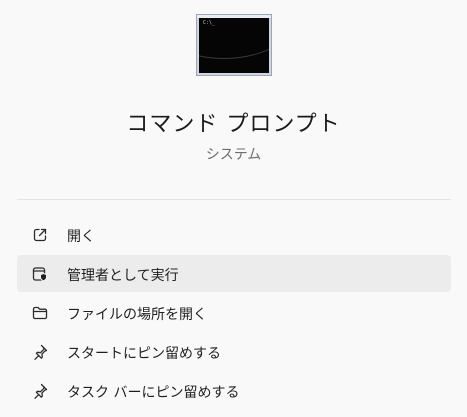 The width and height of the screenshot is (467, 417). I want to click on folder-icon, so click(40, 313).